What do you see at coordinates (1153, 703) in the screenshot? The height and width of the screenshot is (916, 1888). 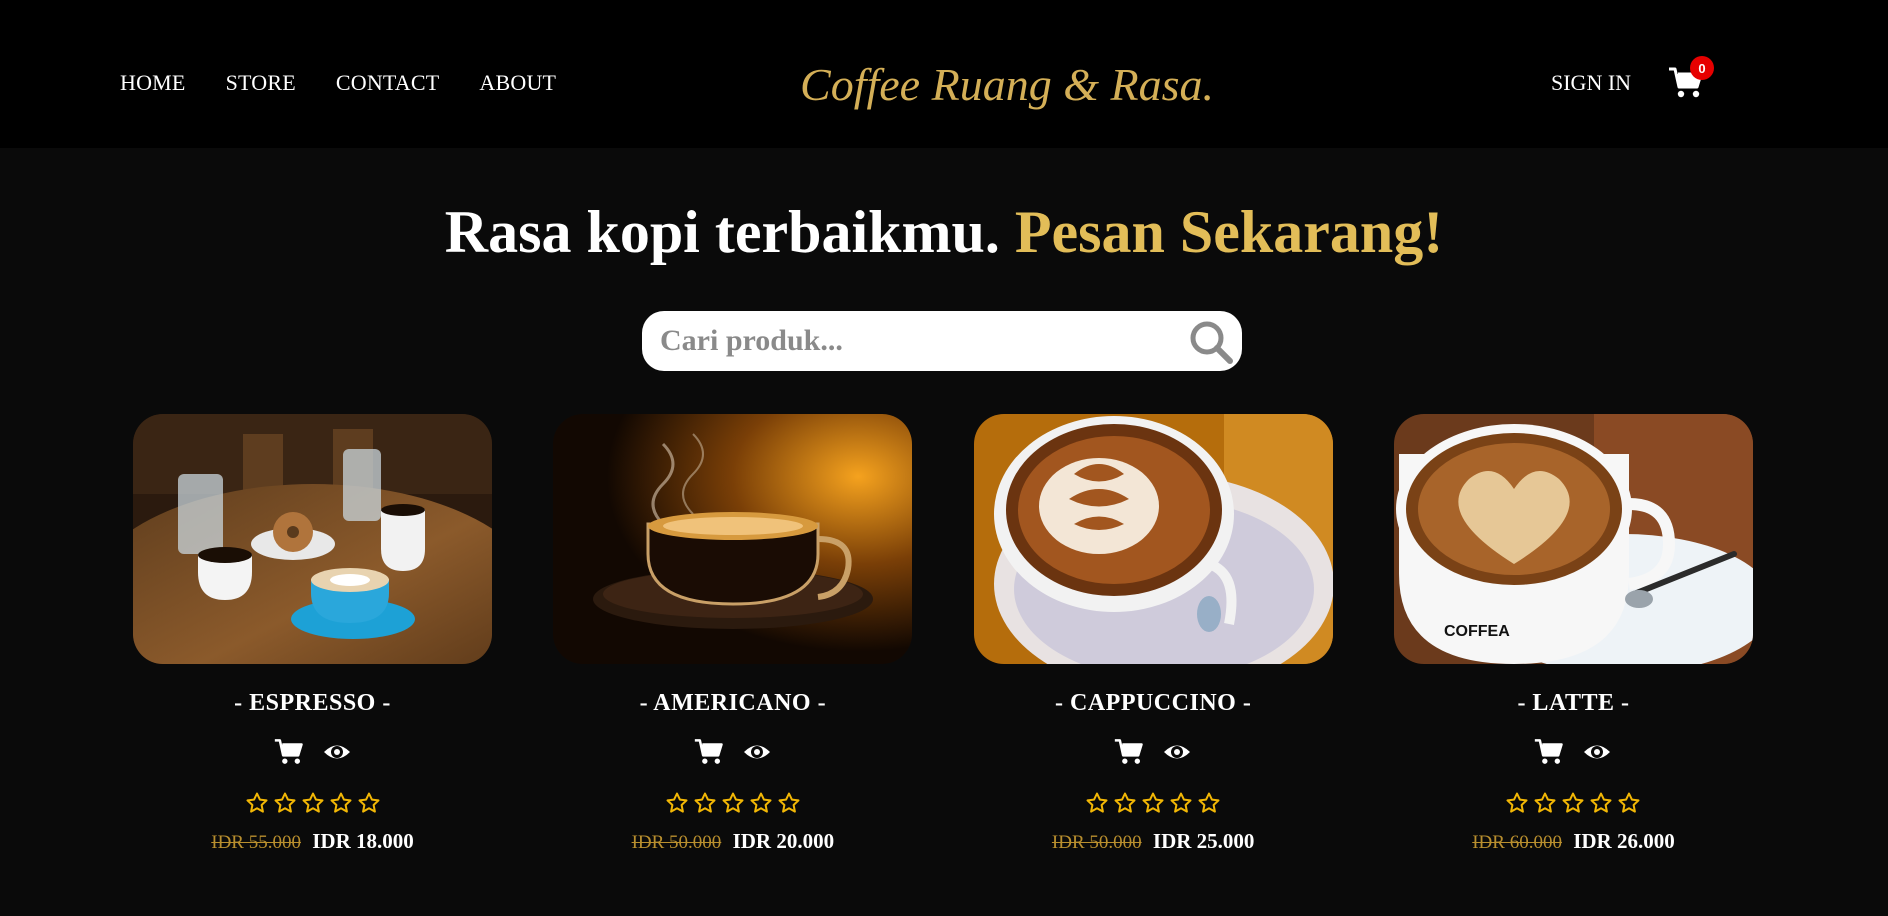 I see `product-name: - CAPPUCCINO -` at bounding box center [1153, 703].